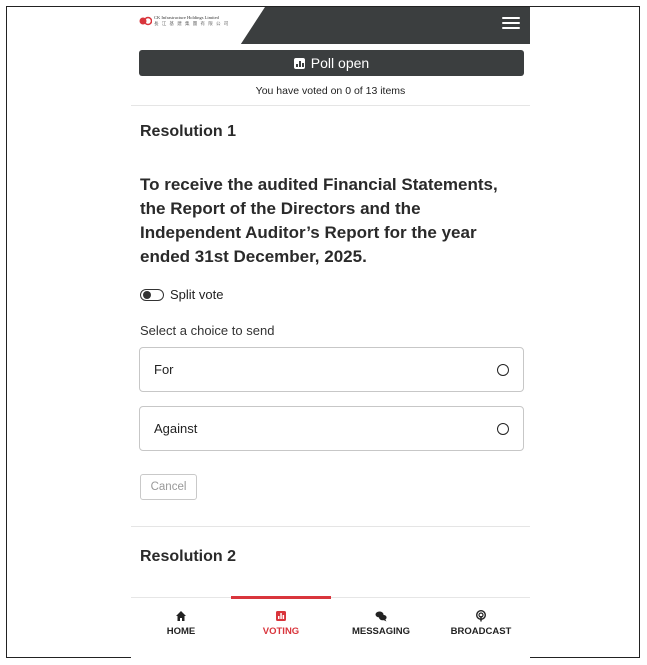 The image size is (647, 665). Describe the element at coordinates (340, 63) in the screenshot. I see `poll-status-text: Poll open` at that location.